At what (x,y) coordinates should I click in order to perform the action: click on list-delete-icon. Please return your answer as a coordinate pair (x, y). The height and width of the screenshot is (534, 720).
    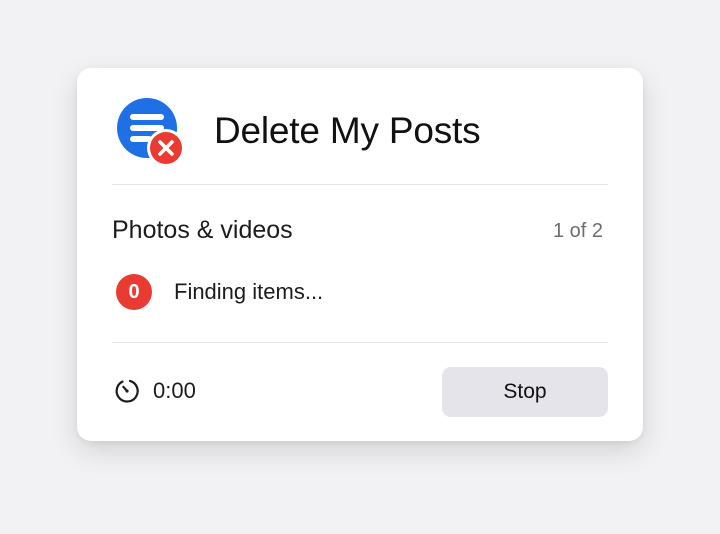
    Looking at the image, I should click on (151, 132).